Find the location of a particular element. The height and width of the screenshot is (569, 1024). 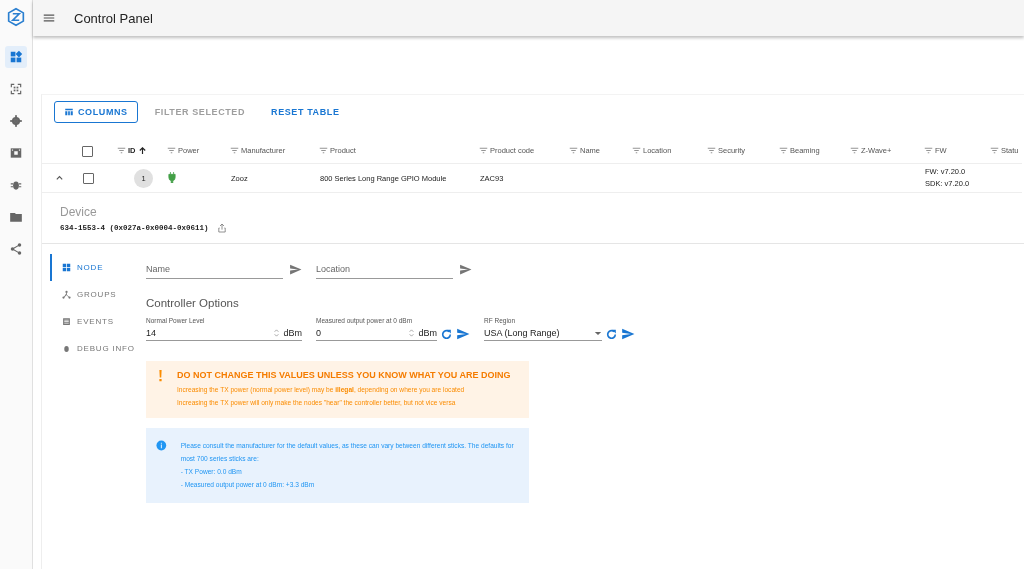

caret-icon is located at coordinates (598, 333).